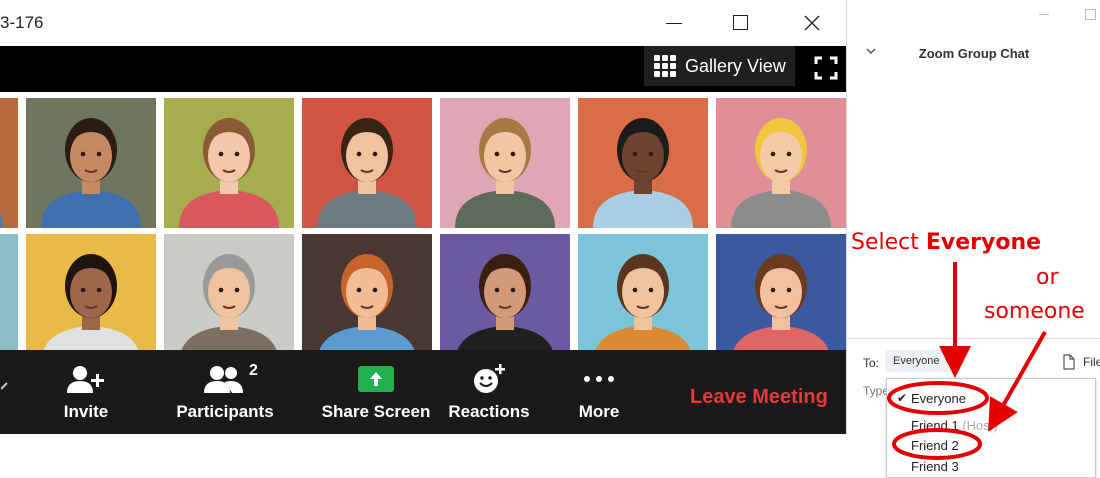 The width and height of the screenshot is (1100, 478). What do you see at coordinates (1091, 362) in the screenshot?
I see `file-button-label: File` at bounding box center [1091, 362].